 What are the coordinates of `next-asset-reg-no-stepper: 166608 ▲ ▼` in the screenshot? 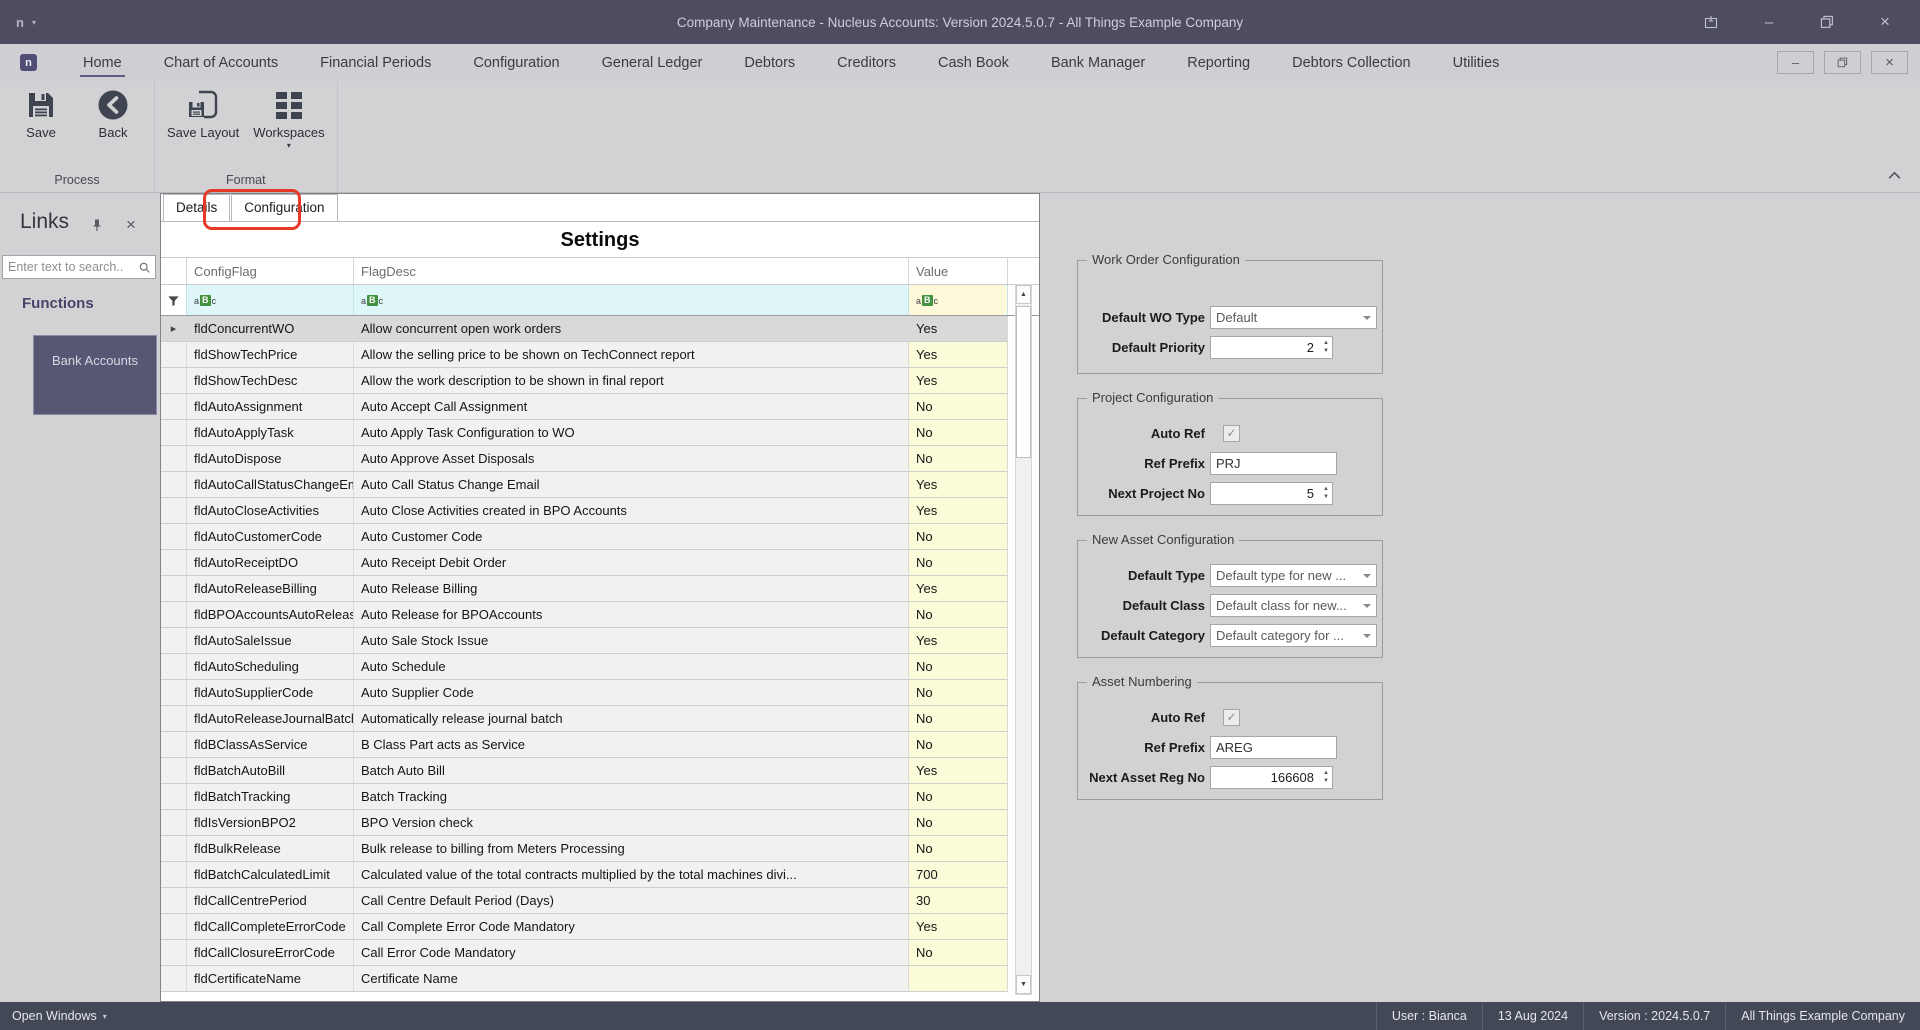 It's located at (1271, 777).